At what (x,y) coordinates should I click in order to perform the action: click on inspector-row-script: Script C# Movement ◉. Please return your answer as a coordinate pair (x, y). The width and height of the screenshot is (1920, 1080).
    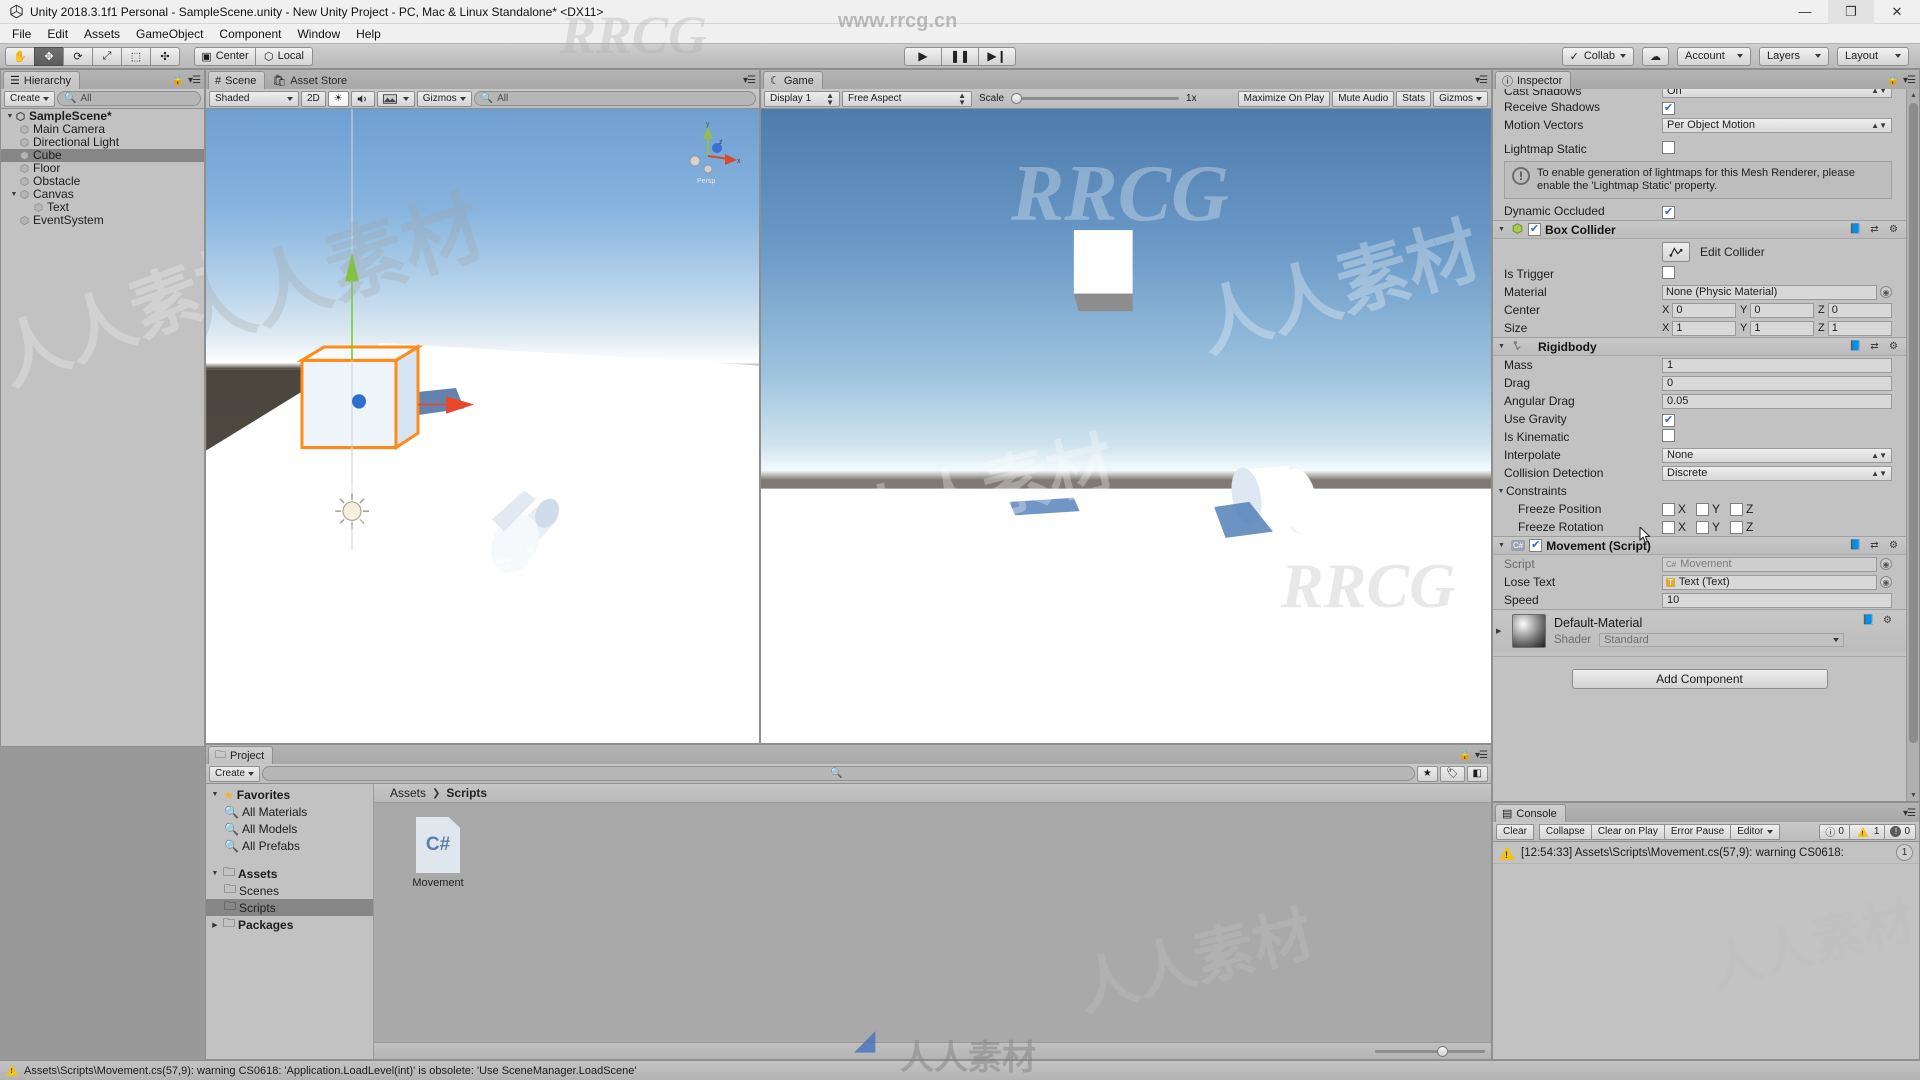
    Looking at the image, I should click on (1699, 564).